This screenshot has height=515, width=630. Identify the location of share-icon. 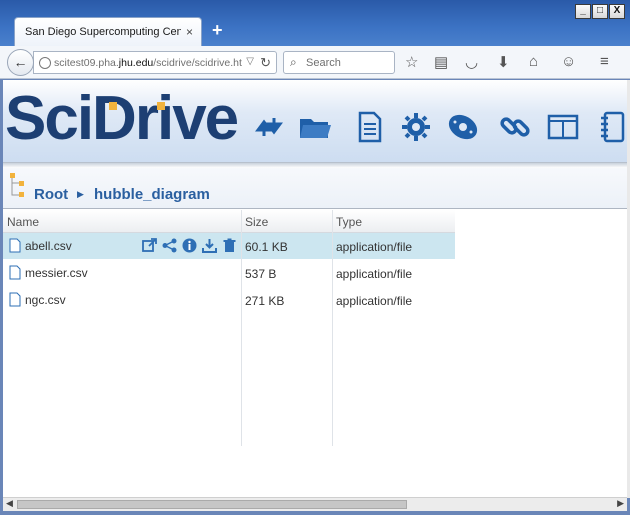
(169, 245).